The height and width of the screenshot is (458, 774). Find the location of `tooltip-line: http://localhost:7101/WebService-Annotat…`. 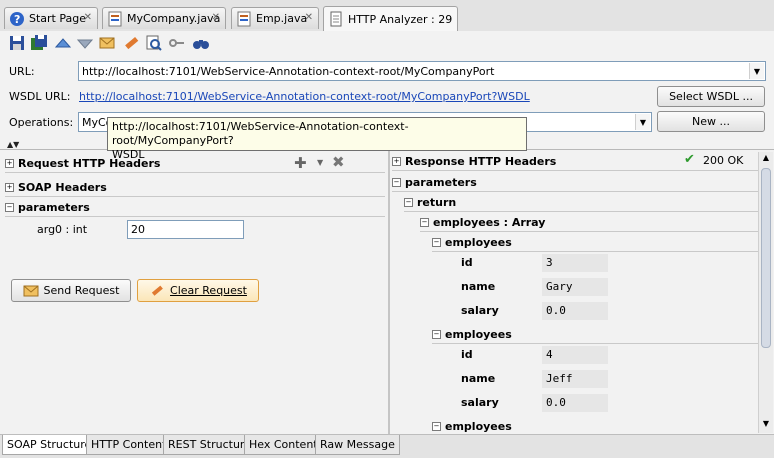

tooltip-line: http://localhost:7101/WebService-Annotat… is located at coordinates (260, 133).